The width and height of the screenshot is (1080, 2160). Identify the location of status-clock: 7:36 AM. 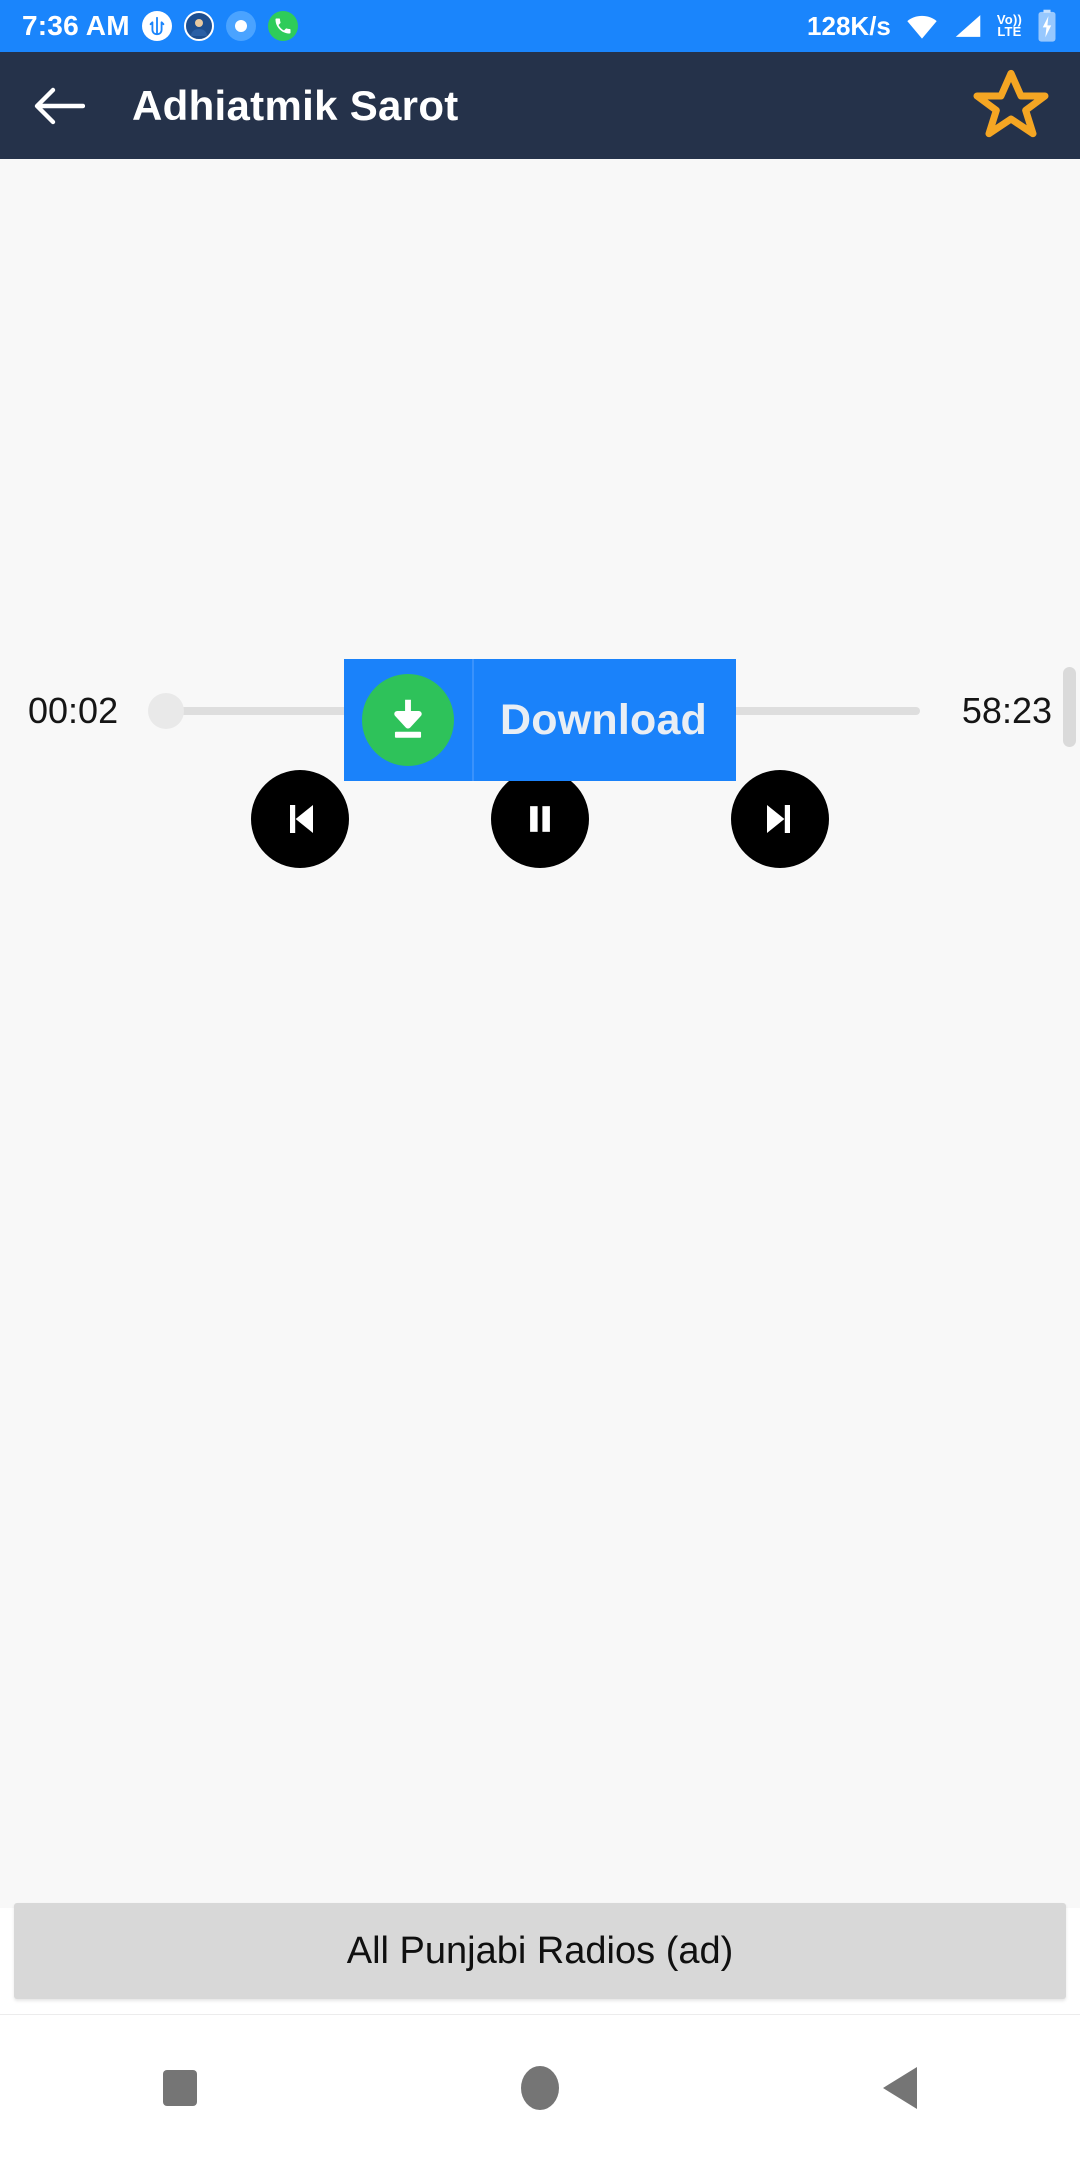
(76, 25).